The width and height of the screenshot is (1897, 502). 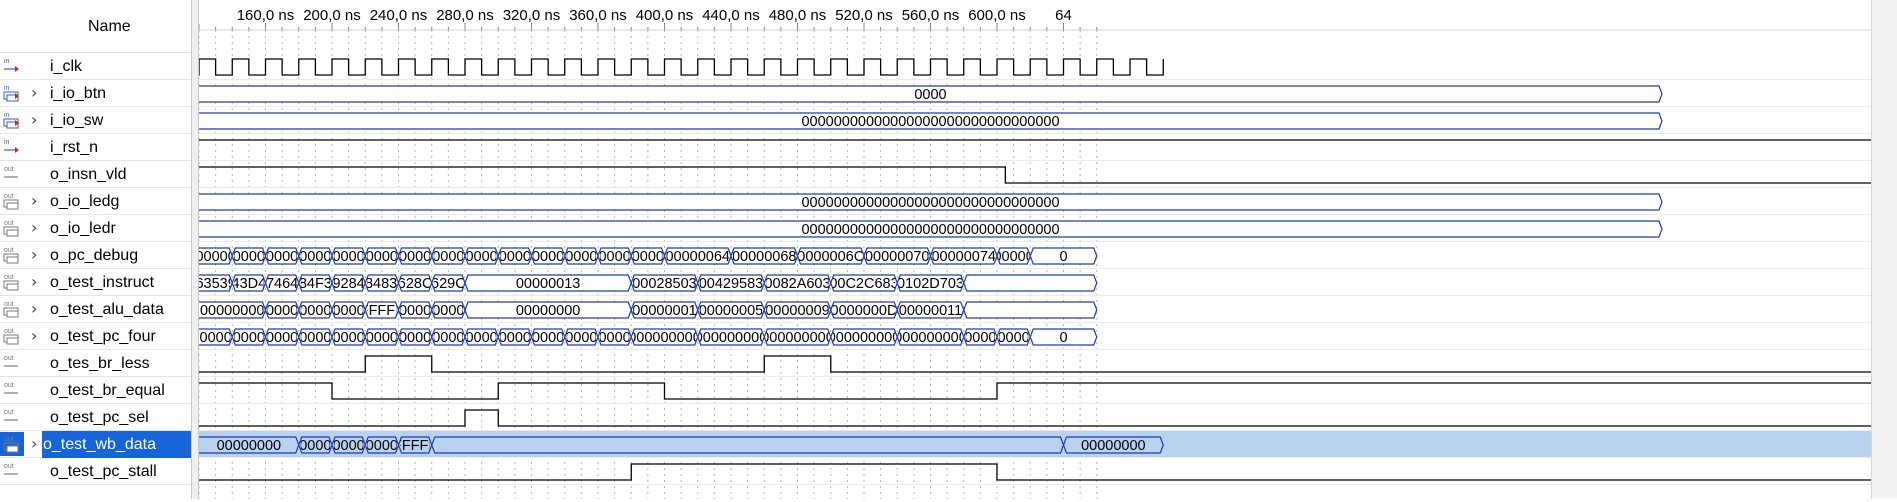 I want to click on wave-o-test-br-equal, so click(x=1035, y=393).